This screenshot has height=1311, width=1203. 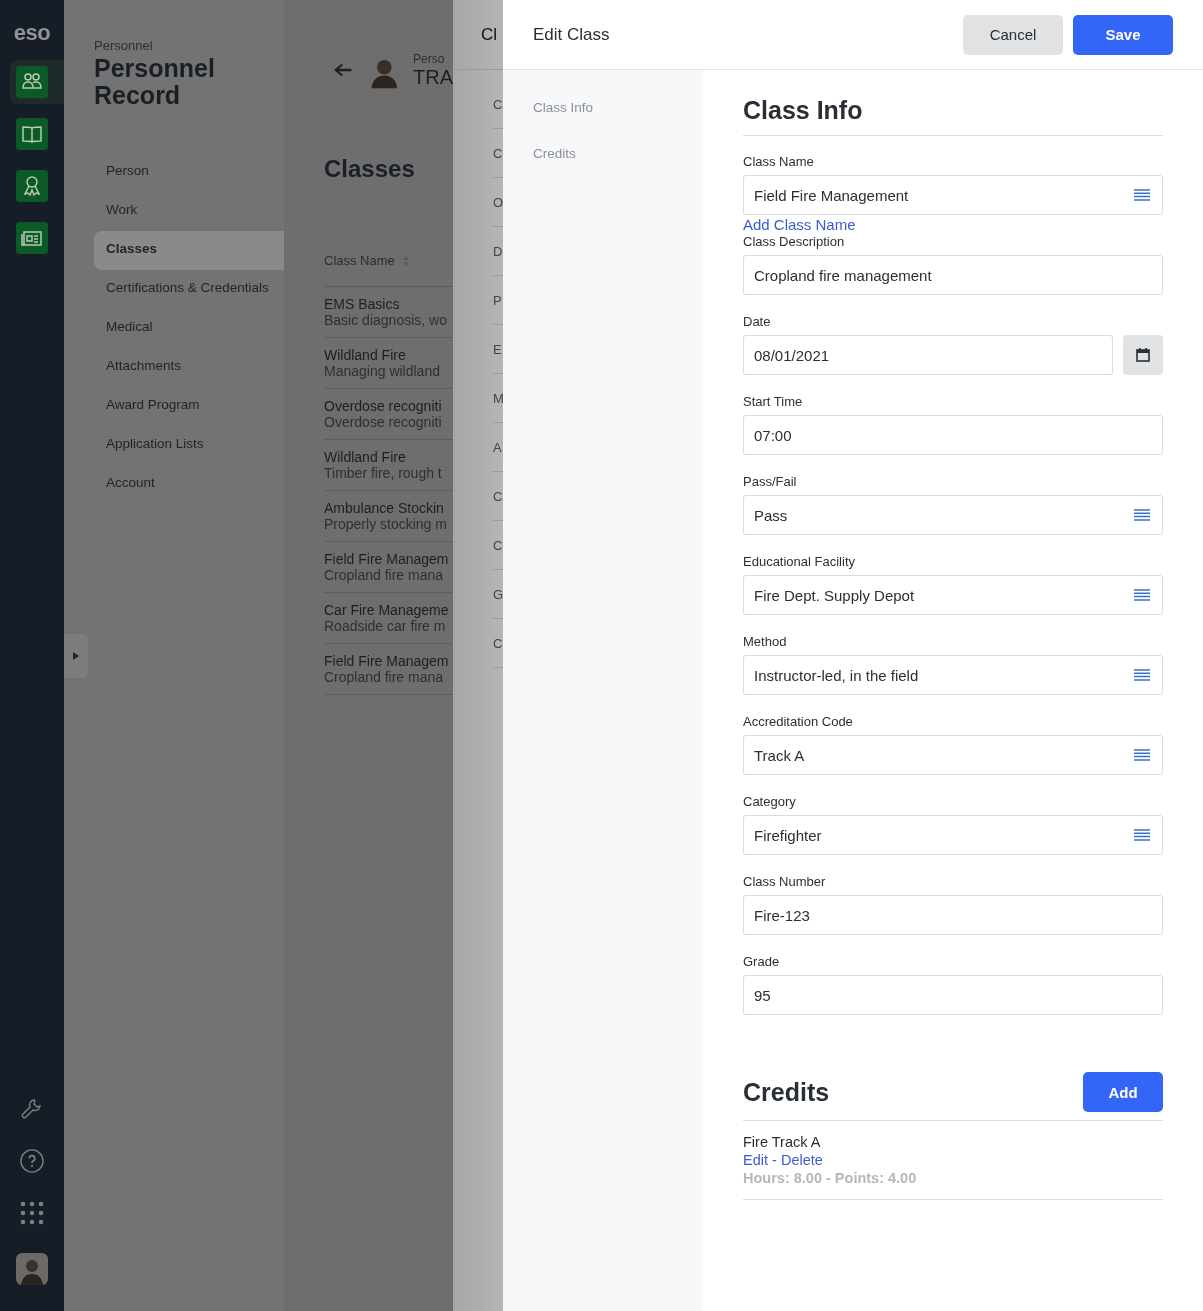 What do you see at coordinates (32, 134) in the screenshot?
I see `book-icon` at bounding box center [32, 134].